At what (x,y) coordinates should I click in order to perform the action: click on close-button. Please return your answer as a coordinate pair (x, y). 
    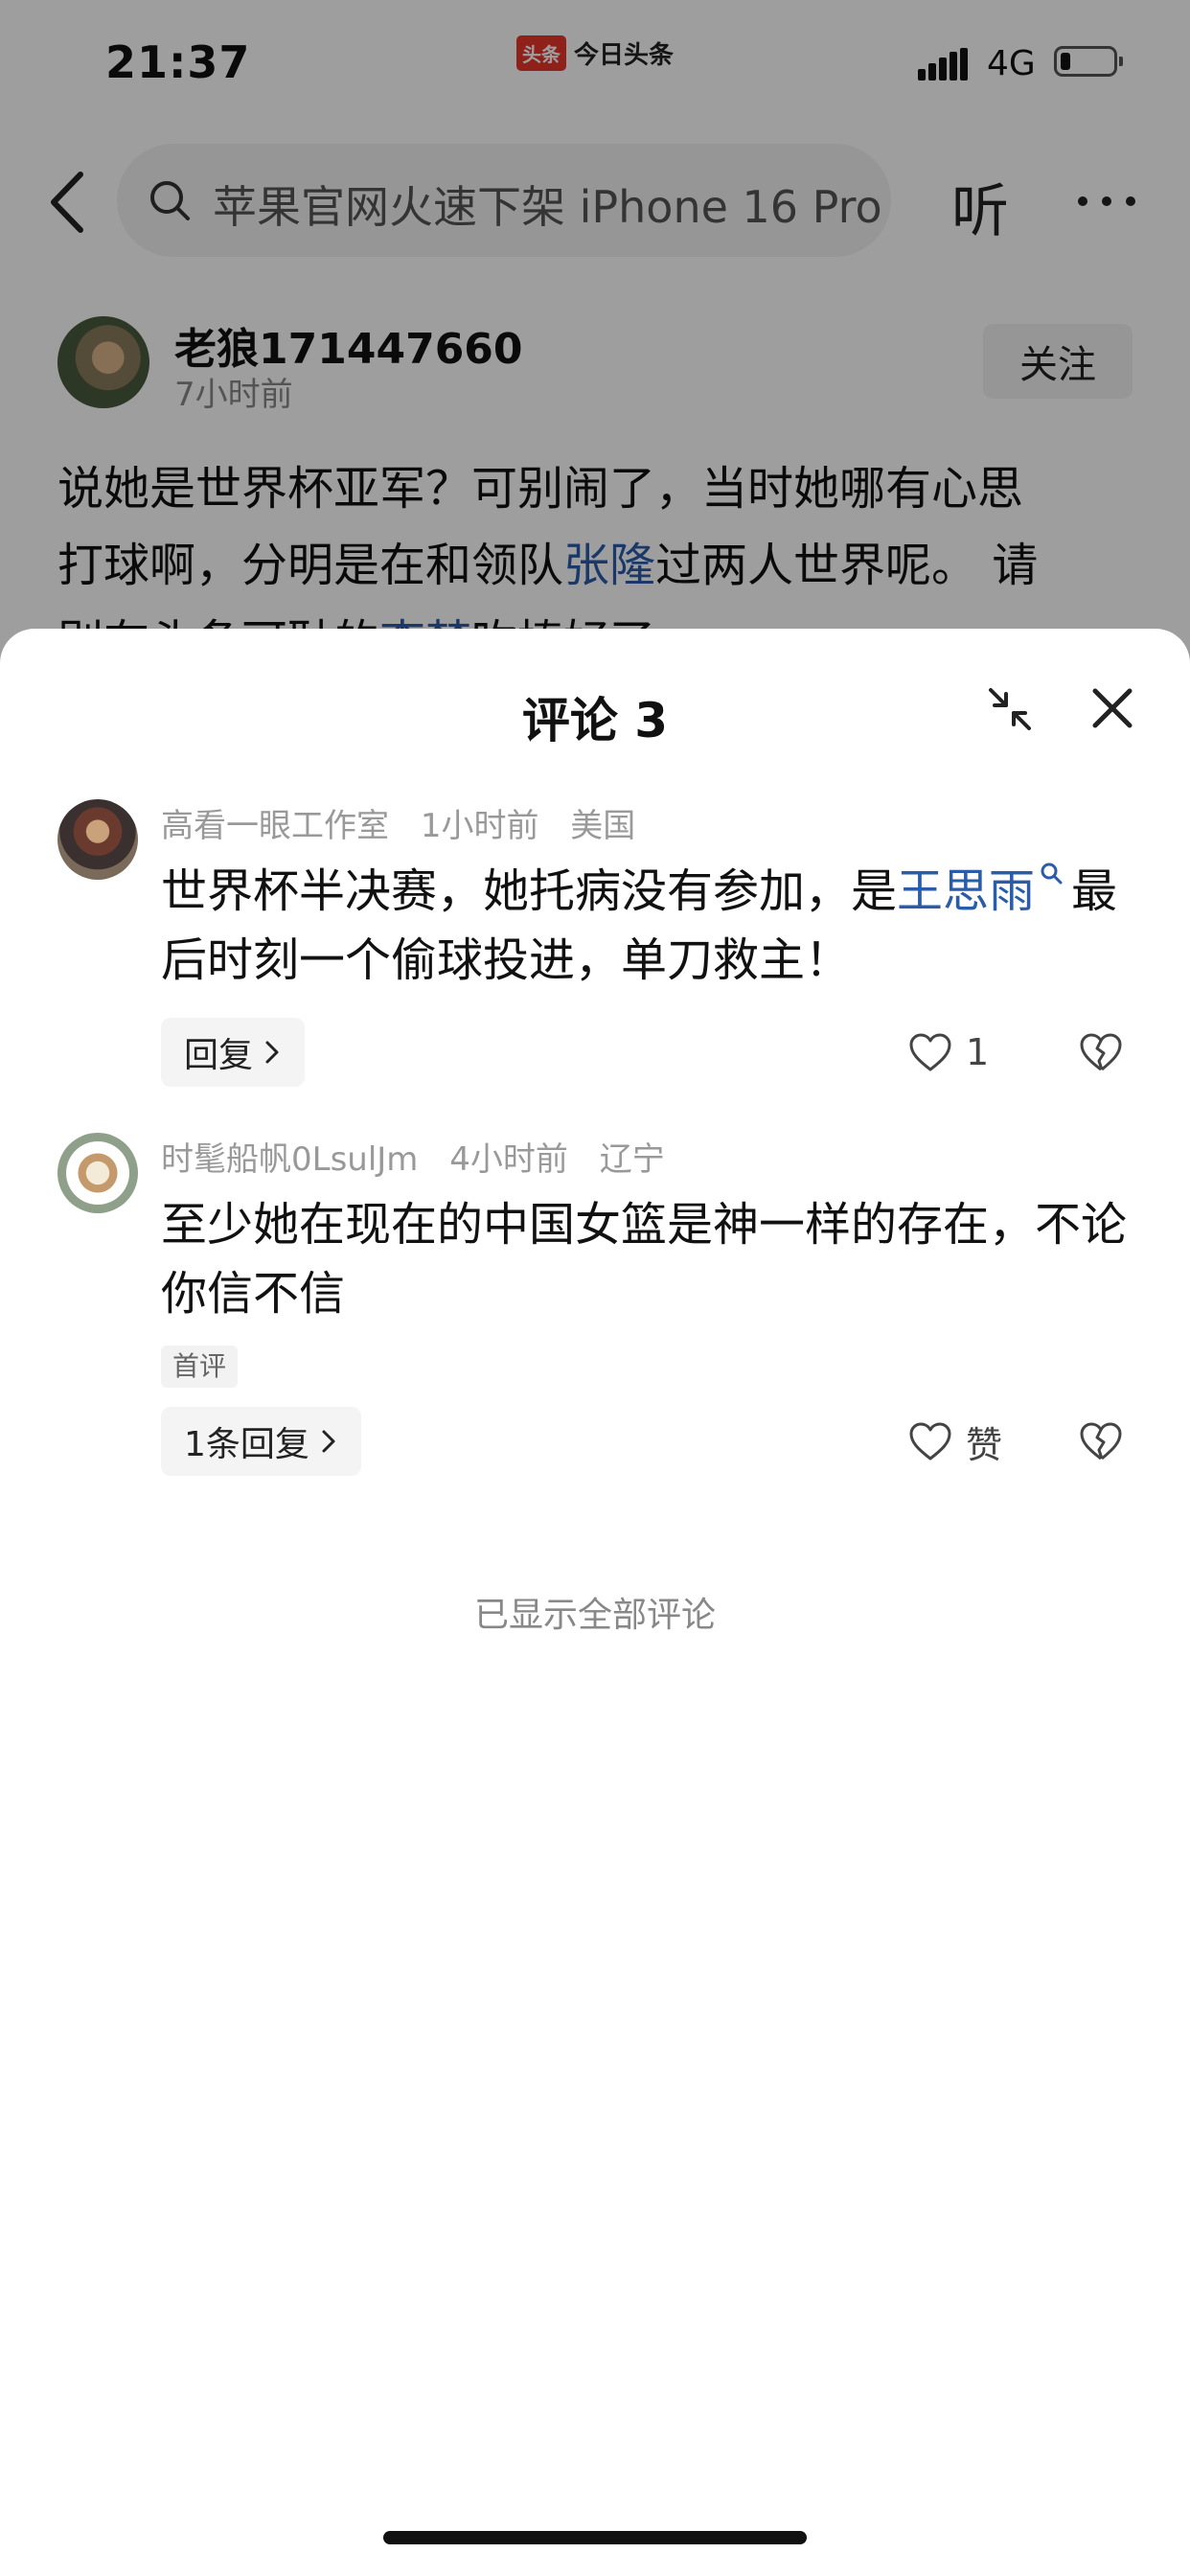
    Looking at the image, I should click on (1112, 708).